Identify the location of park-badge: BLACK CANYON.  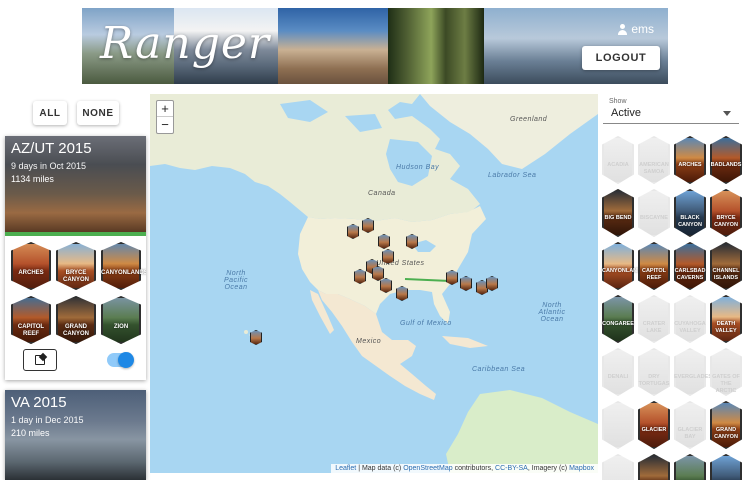
(690, 213).